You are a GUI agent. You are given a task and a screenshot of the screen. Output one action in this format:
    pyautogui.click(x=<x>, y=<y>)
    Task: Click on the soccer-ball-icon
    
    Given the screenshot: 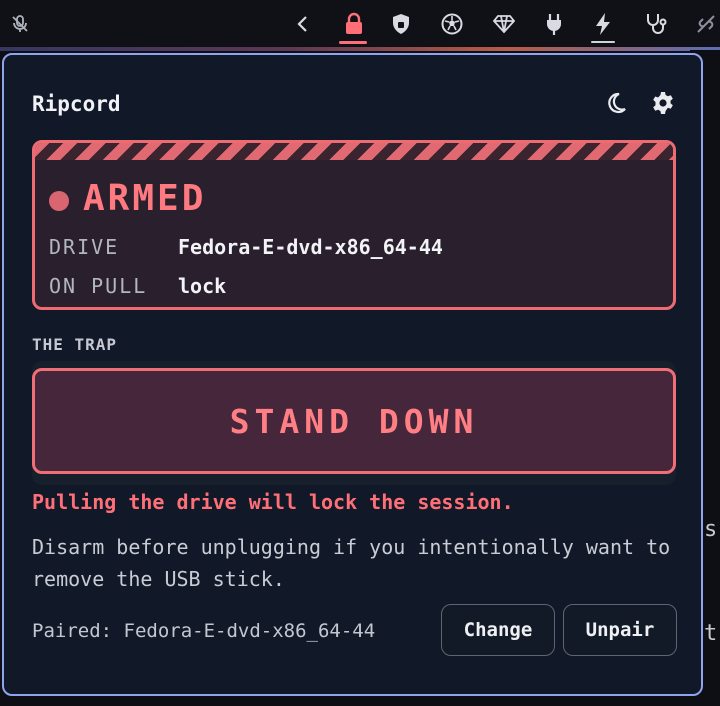 What is the action you would take?
    pyautogui.click(x=452, y=24)
    